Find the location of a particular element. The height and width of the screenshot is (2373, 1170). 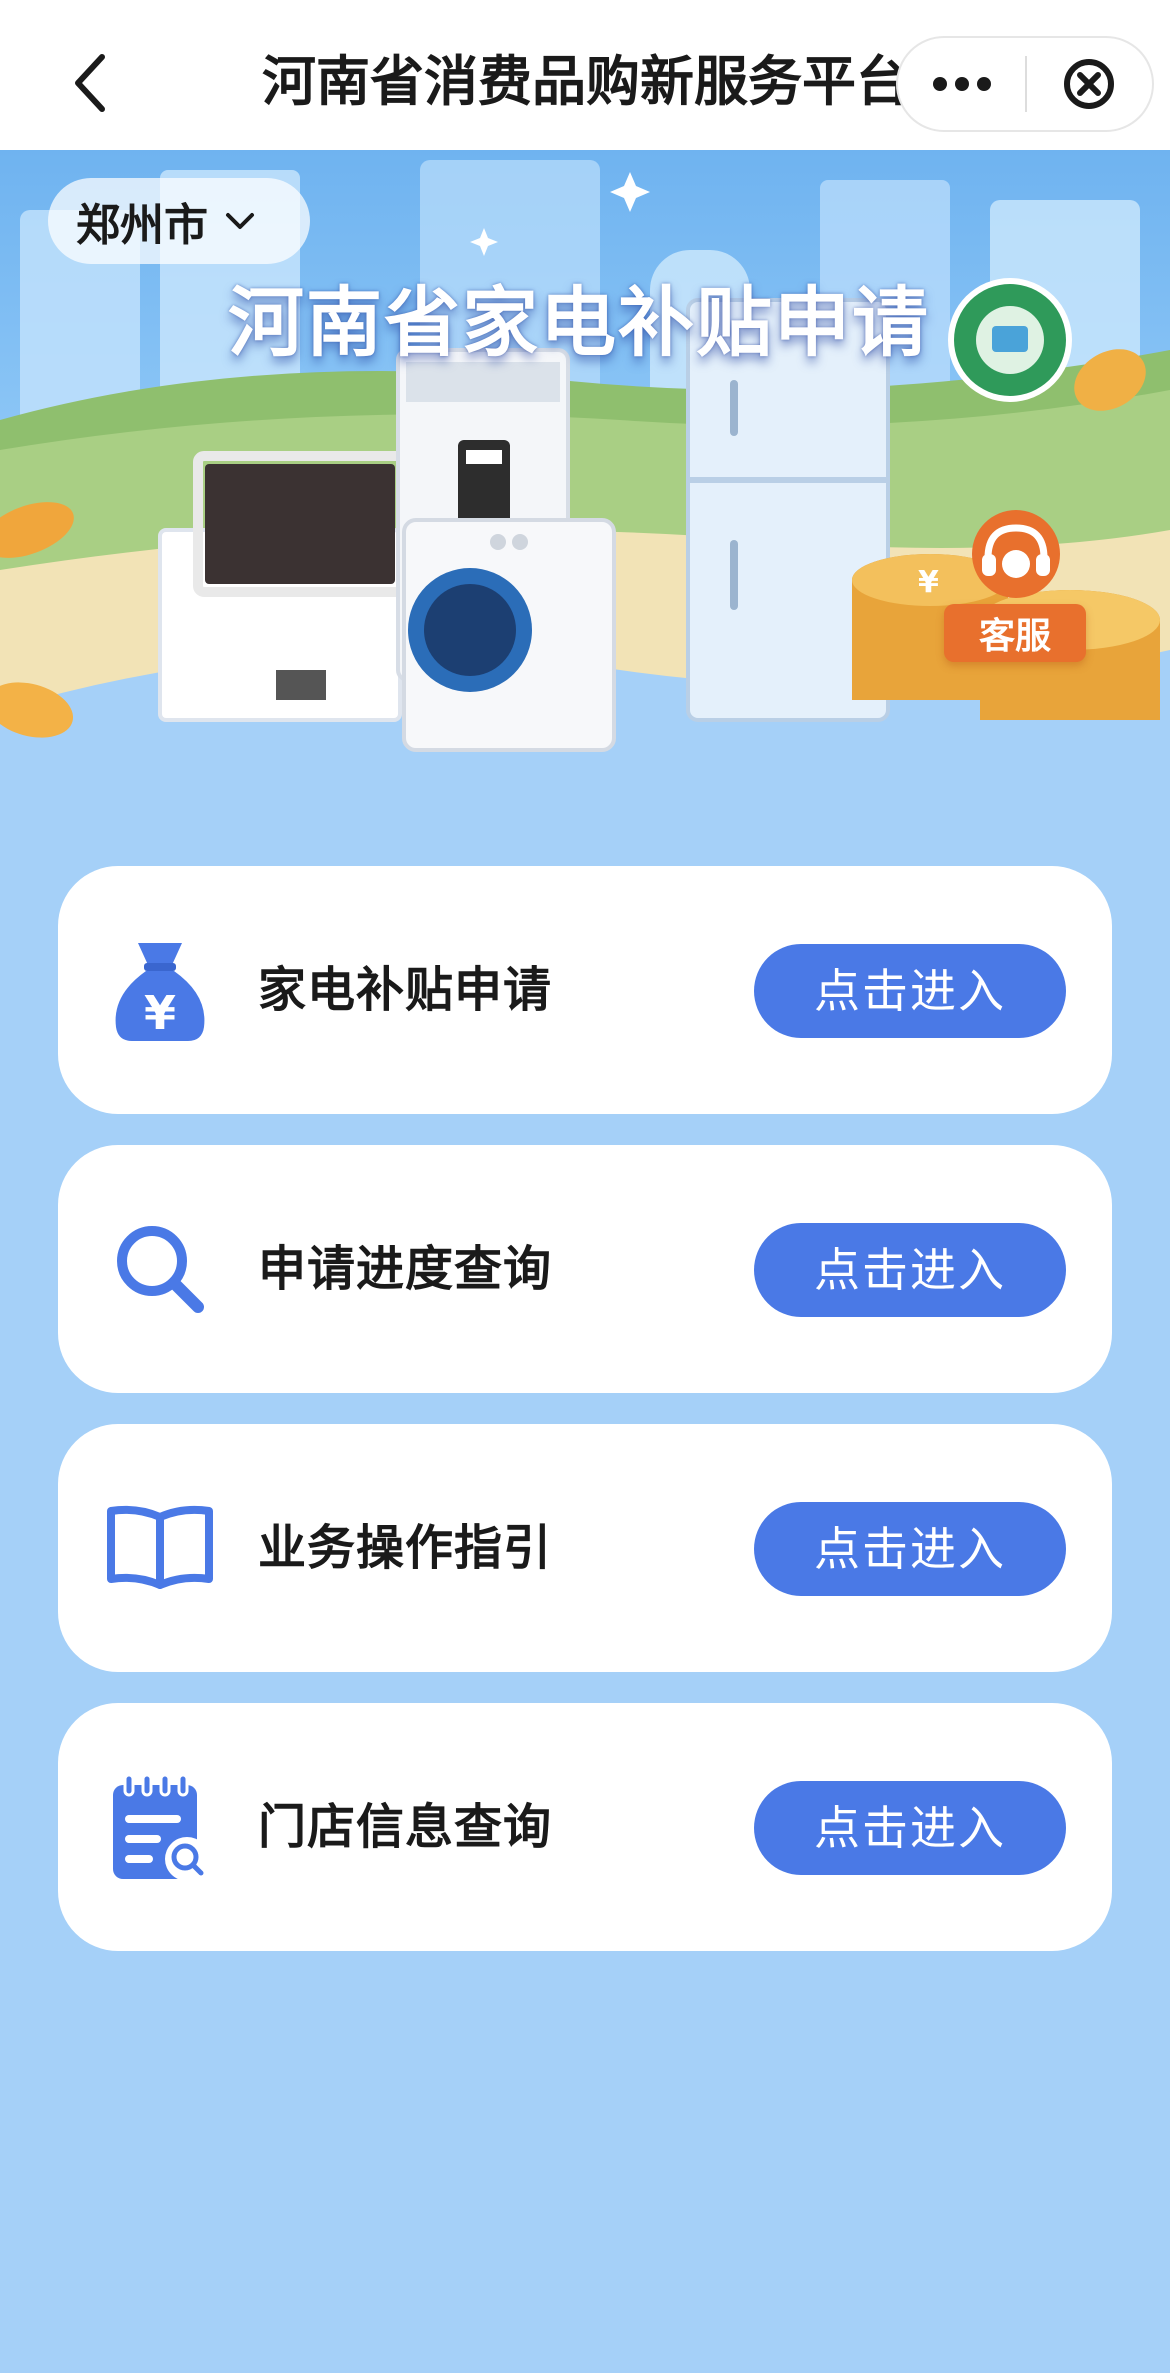

city-selector: 郑州市 is located at coordinates (179, 221).